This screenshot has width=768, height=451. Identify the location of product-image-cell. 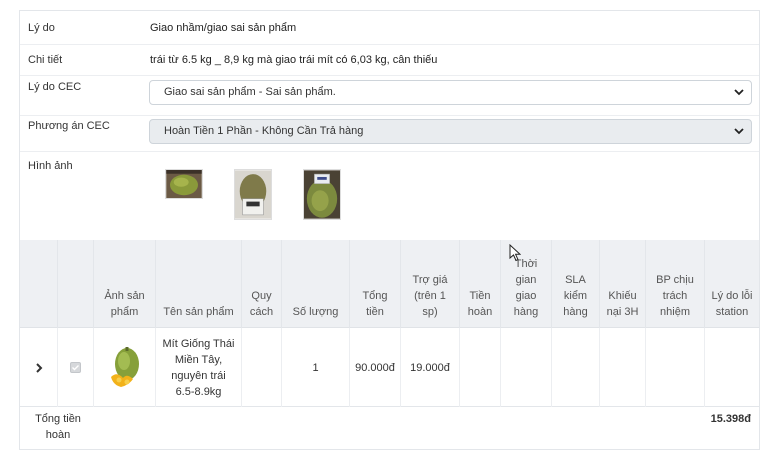
(125, 367).